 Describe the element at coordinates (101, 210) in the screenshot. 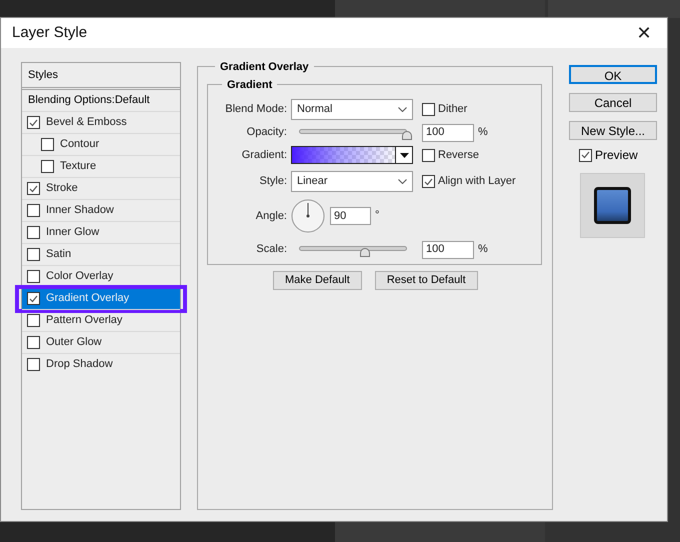

I see `style-list-item: Inner Shadow` at that location.